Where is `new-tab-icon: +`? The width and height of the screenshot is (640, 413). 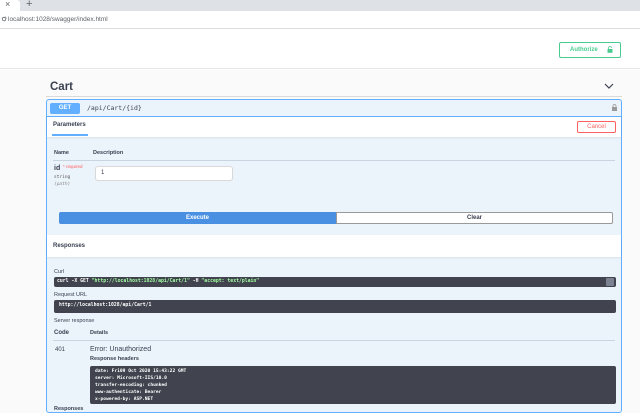
new-tab-icon: + is located at coordinates (29, 5).